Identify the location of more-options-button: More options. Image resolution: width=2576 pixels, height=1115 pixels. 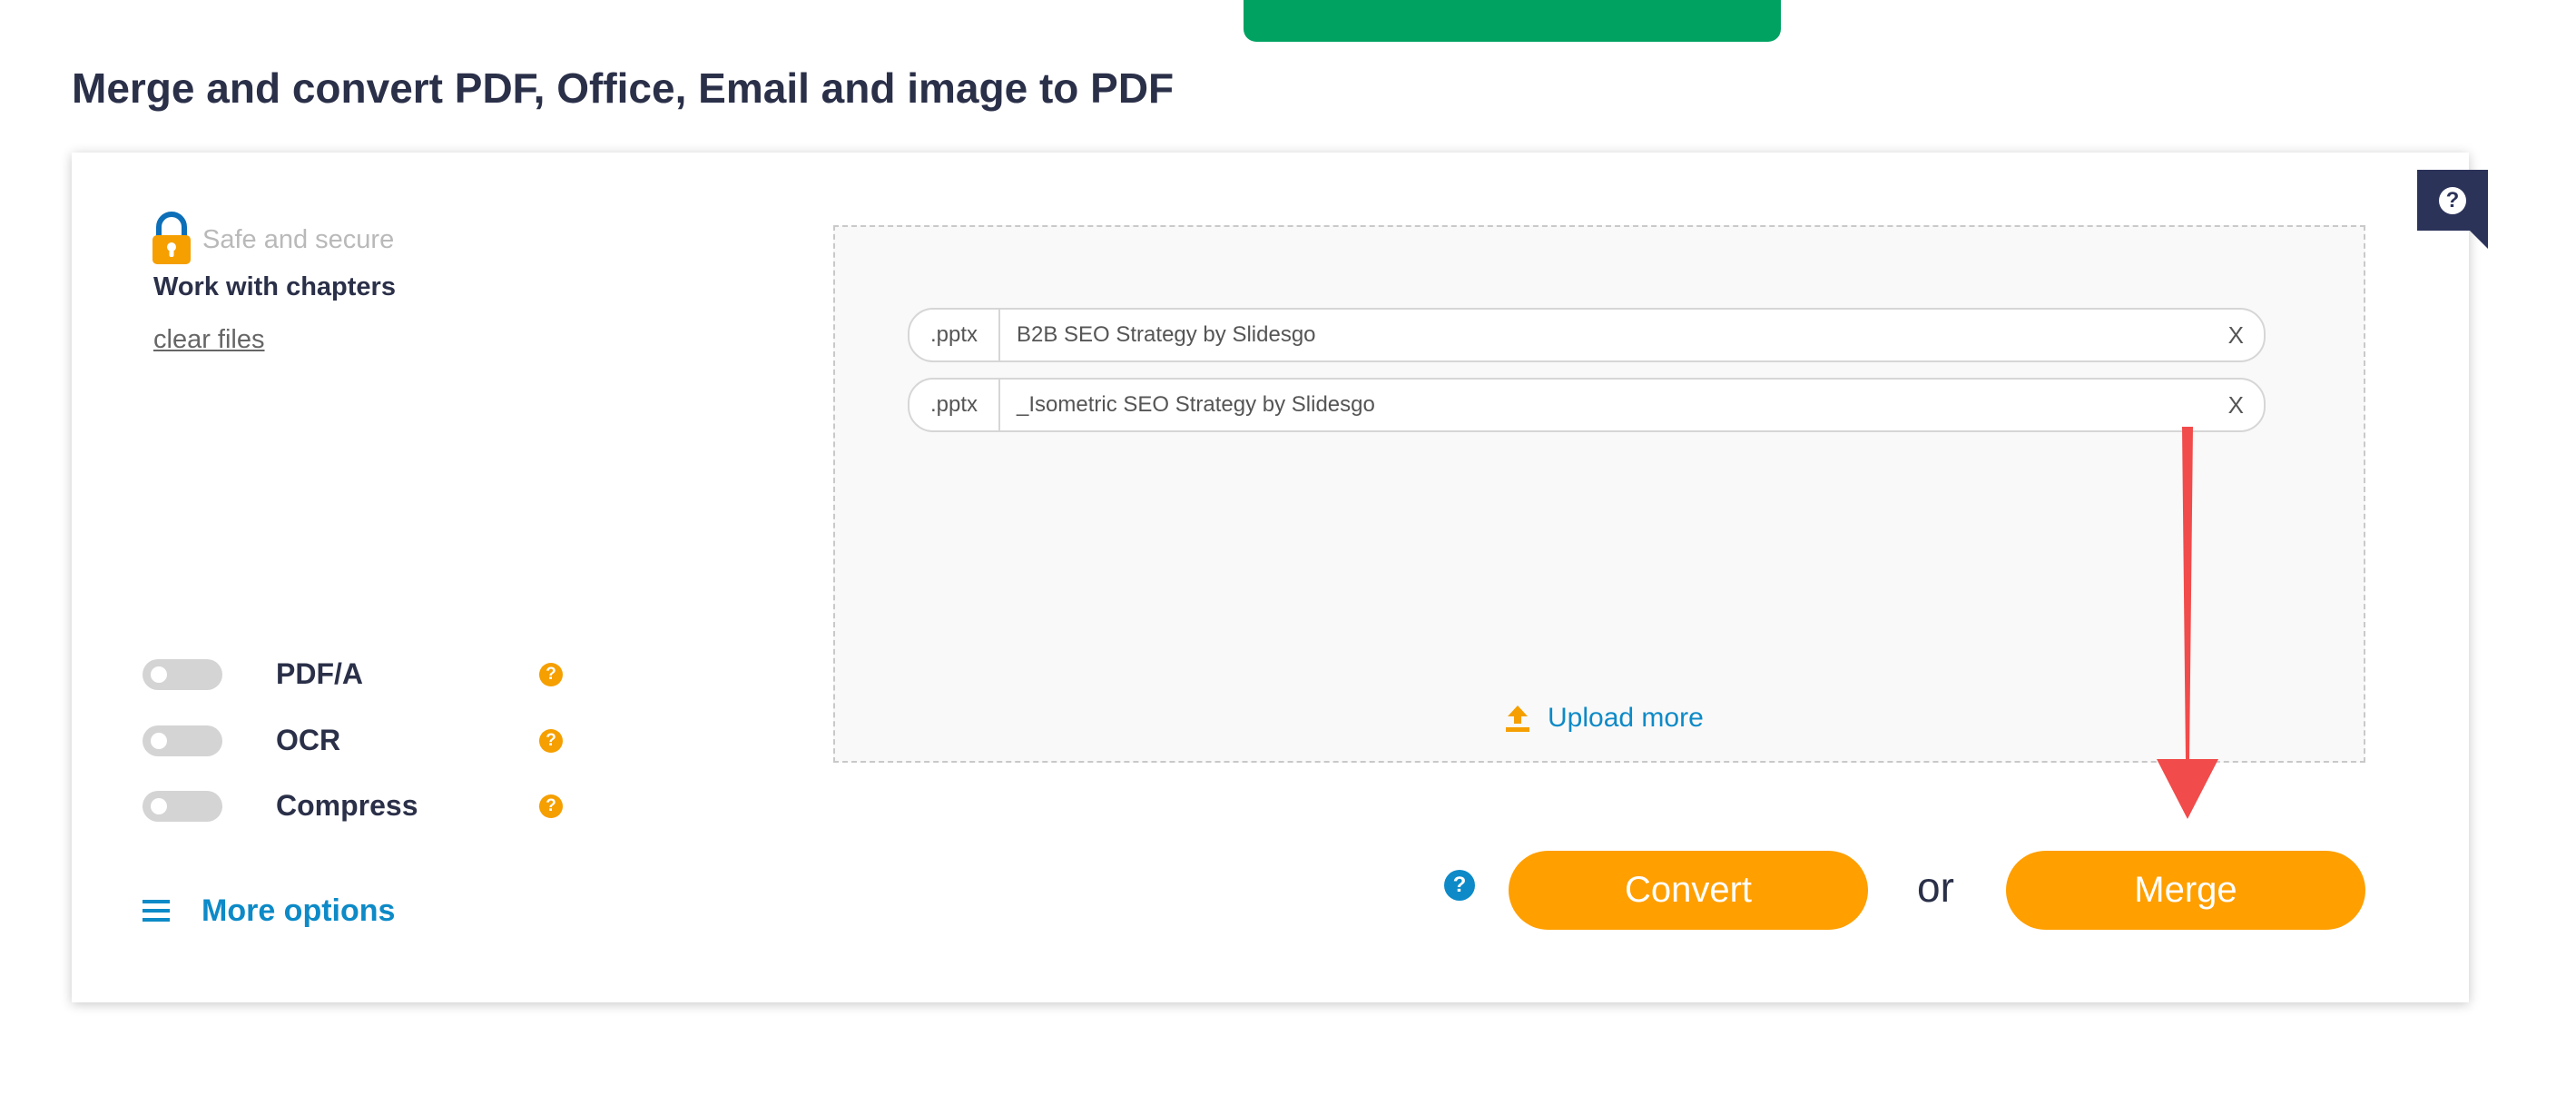
(269, 910).